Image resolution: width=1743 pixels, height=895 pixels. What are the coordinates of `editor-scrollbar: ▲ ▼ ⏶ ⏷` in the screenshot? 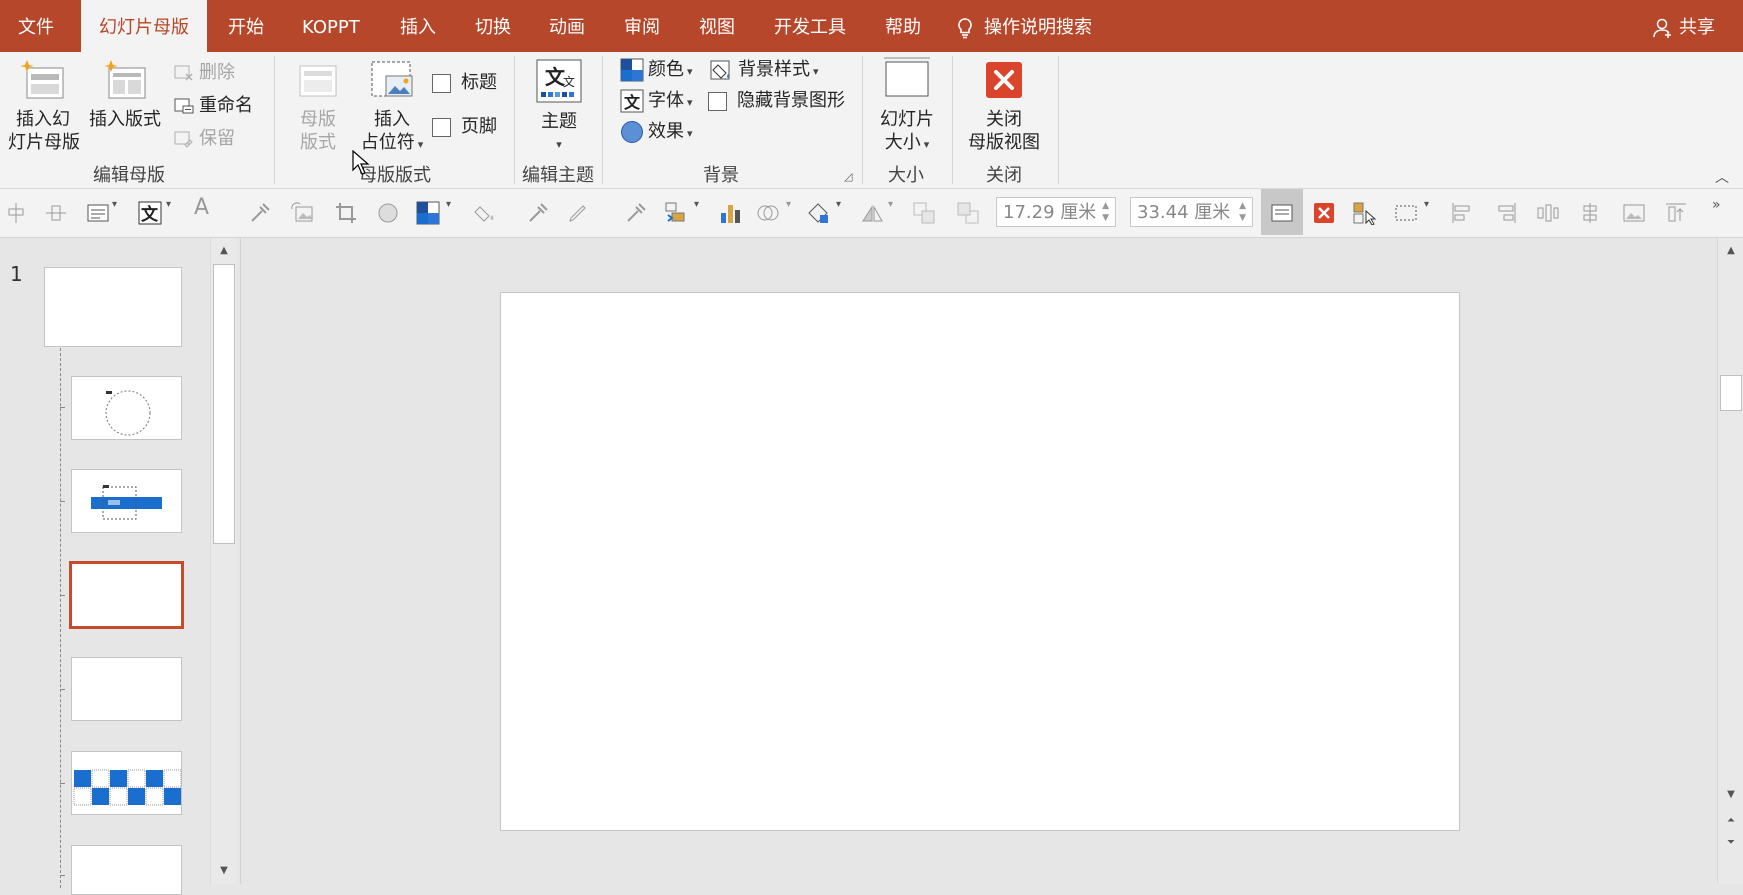 It's located at (1730, 561).